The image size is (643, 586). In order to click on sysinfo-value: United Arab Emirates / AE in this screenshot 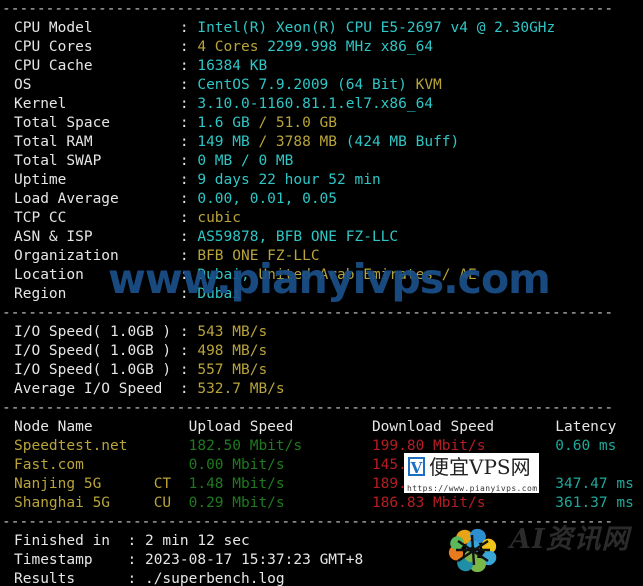, I will do `click(367, 275)`.